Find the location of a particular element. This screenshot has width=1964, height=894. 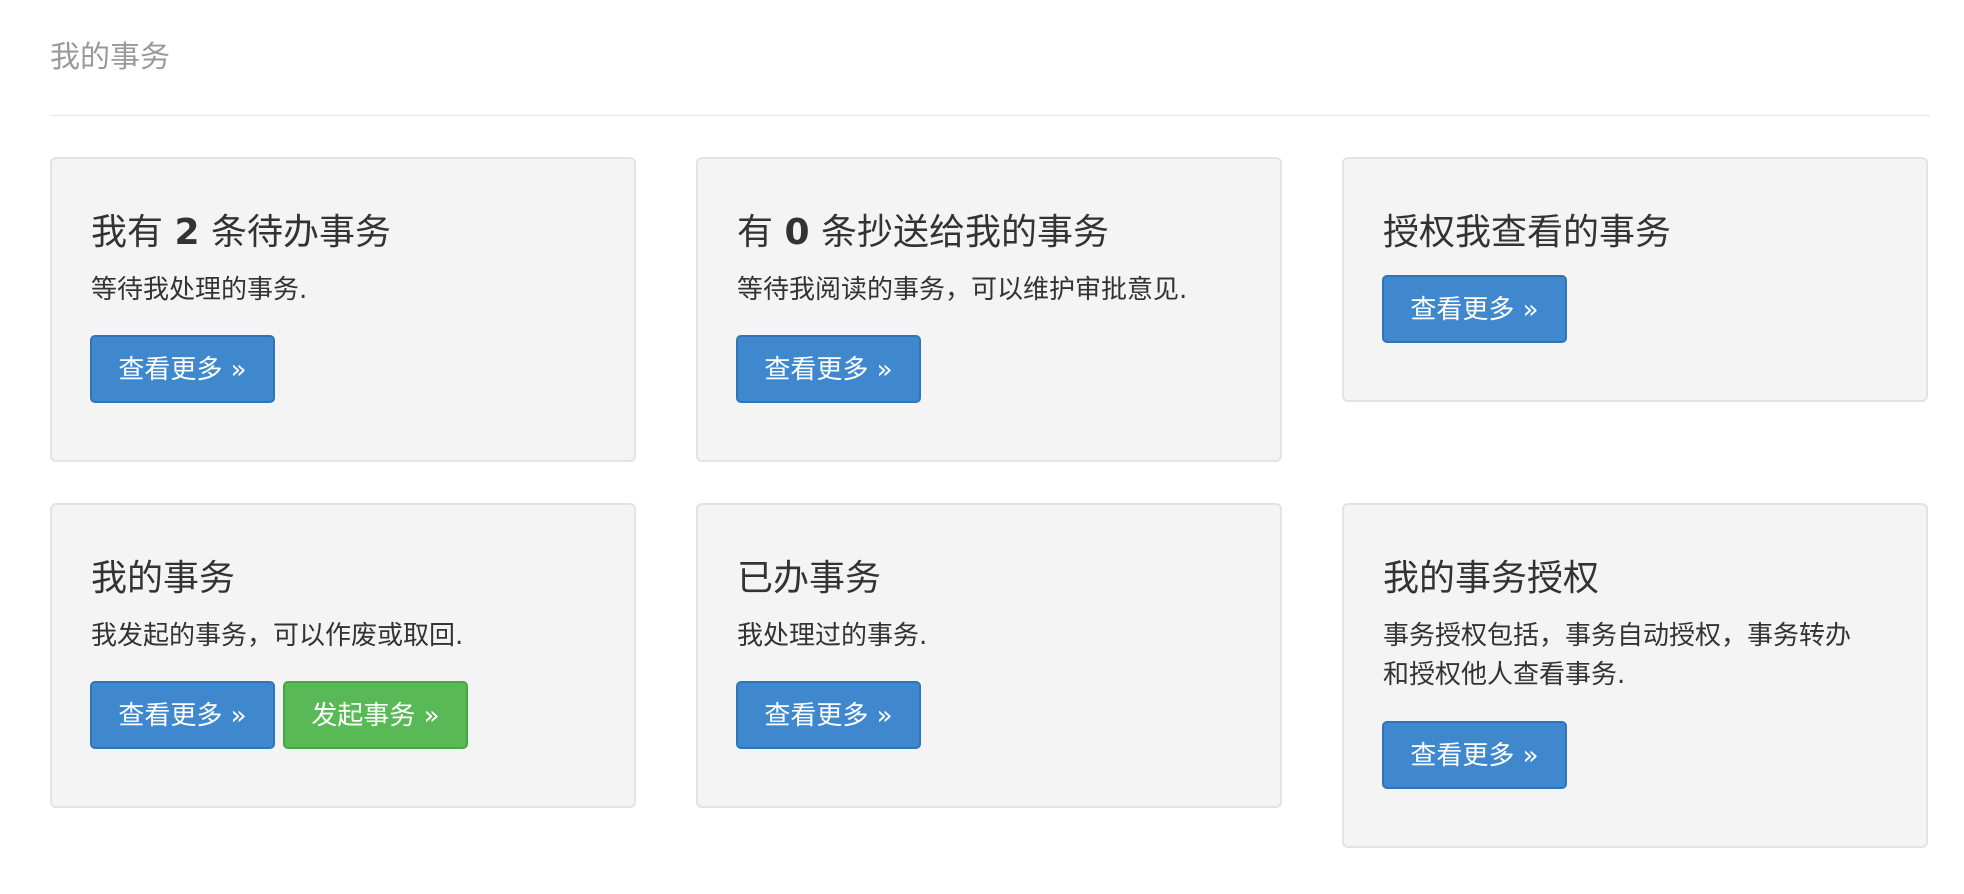

card-title: 授权我查看的事务 is located at coordinates (1527, 232).